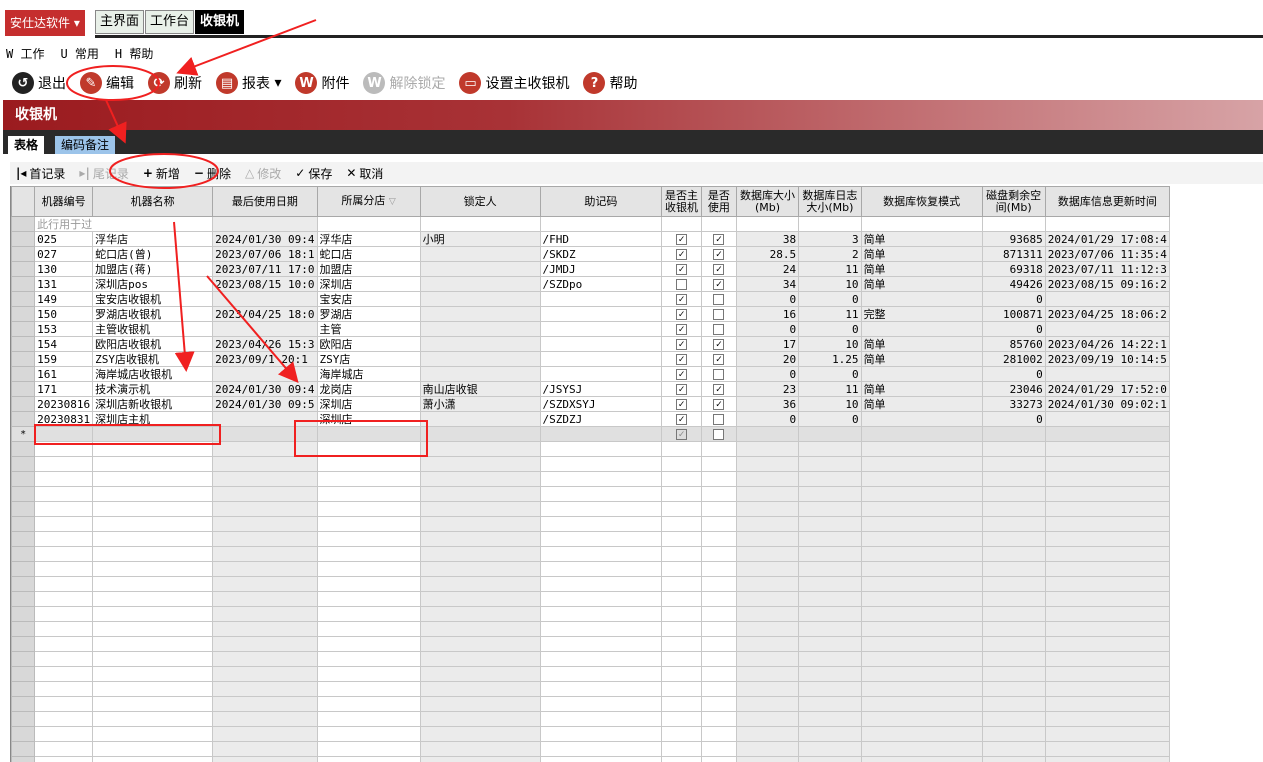 The width and height of the screenshot is (1263, 762). Describe the element at coordinates (153, 329) in the screenshot. I see `cell-machine-name: 主管收银机` at that location.